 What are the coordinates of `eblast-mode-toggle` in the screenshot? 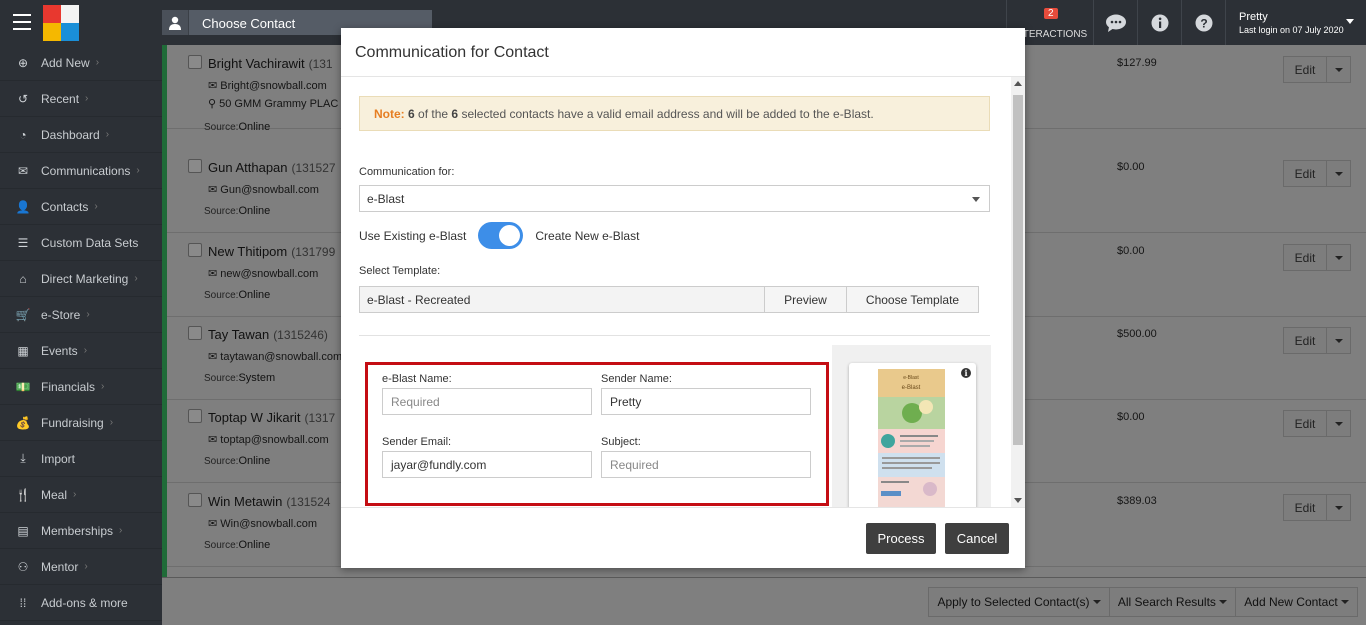 It's located at (501, 235).